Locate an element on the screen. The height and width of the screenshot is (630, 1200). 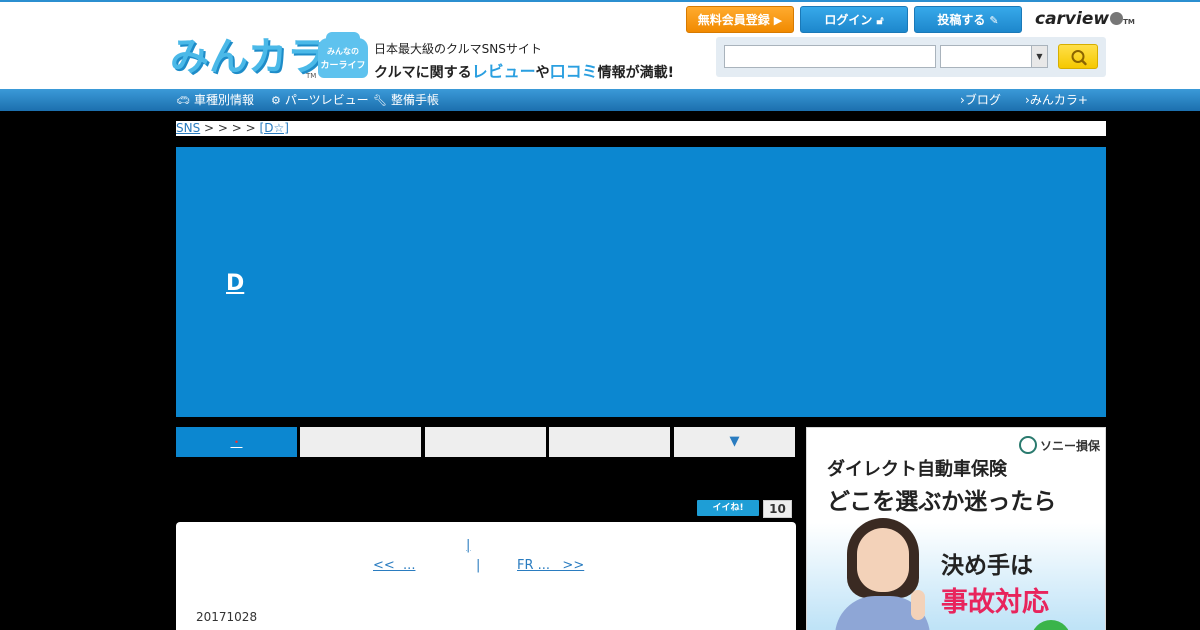
gear-icon: ⚙ is located at coordinates (276, 100).